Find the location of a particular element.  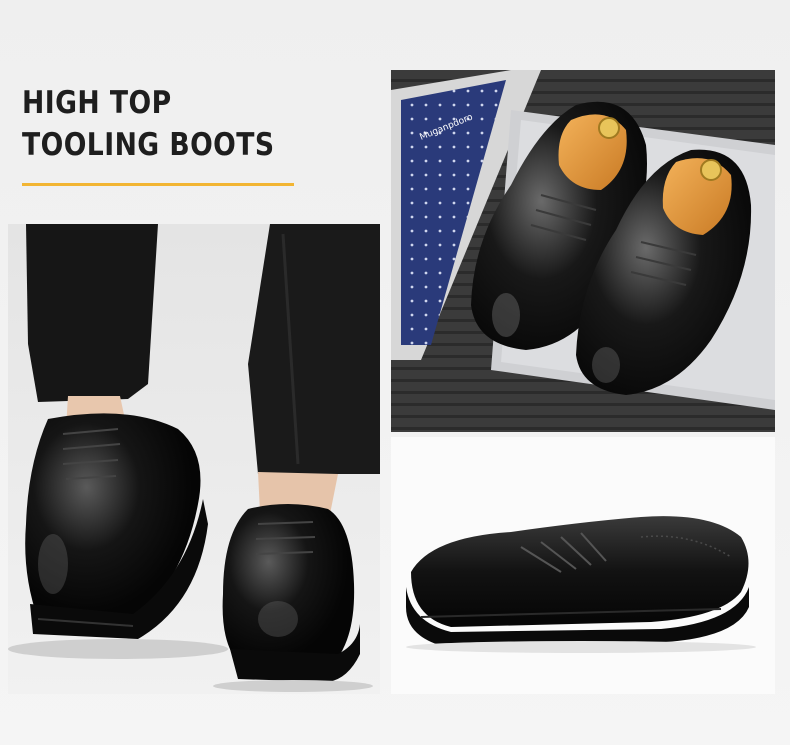

headline-line-2: TOOLING BOOTS is located at coordinates (148, 145).